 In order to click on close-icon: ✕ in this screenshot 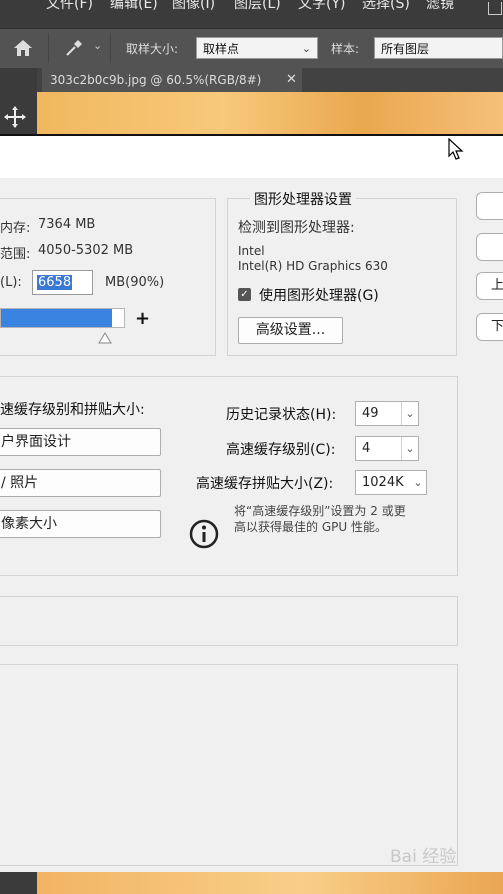, I will do `click(291, 80)`.